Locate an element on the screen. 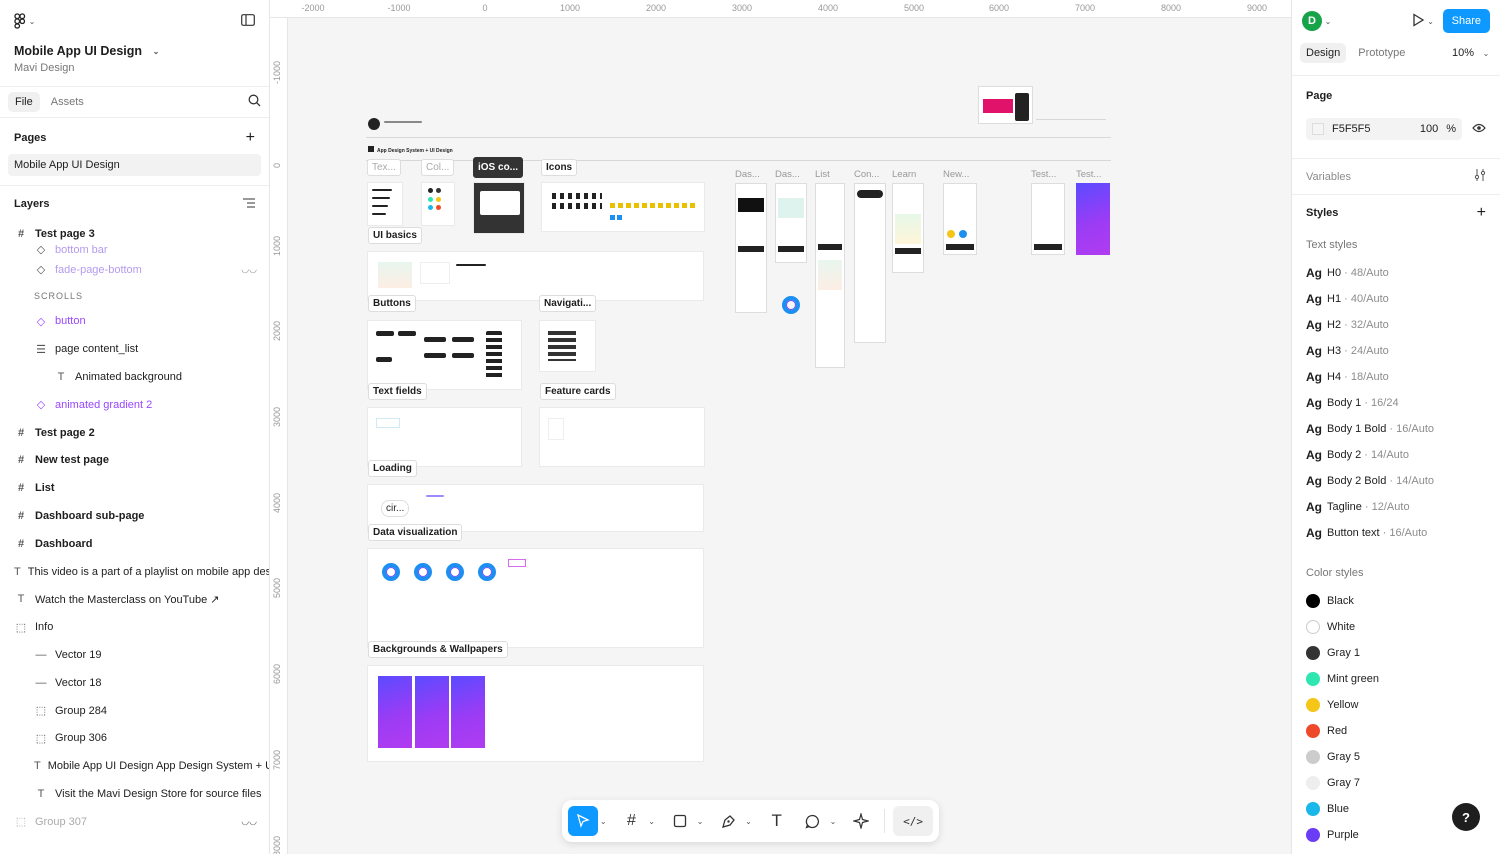 The height and width of the screenshot is (854, 1500). text-style-item: Ag H0 · 48/Auto is located at coordinates (1396, 273).